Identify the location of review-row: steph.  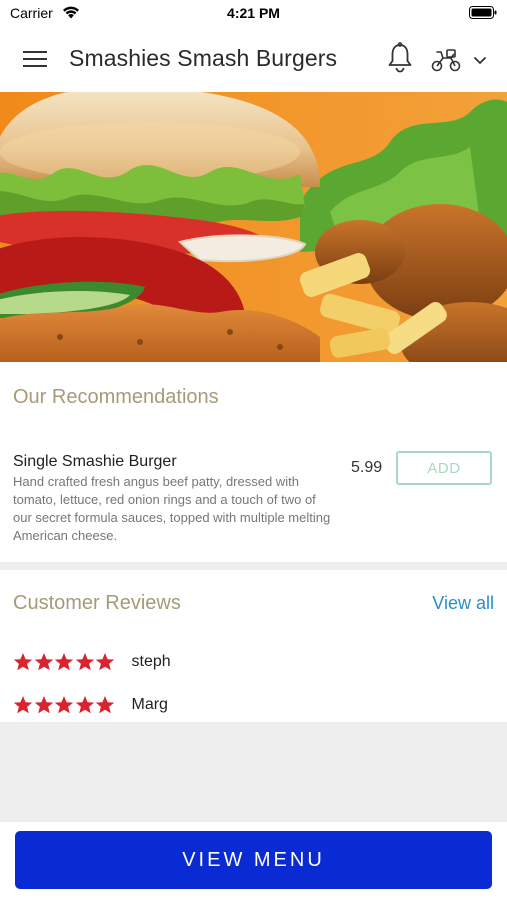
(92, 662).